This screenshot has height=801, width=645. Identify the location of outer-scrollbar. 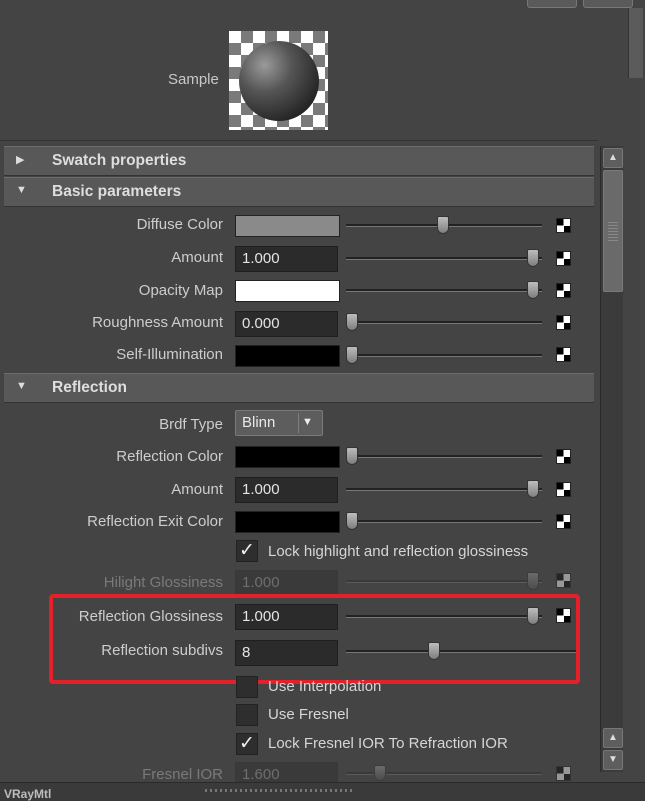
(635, 43).